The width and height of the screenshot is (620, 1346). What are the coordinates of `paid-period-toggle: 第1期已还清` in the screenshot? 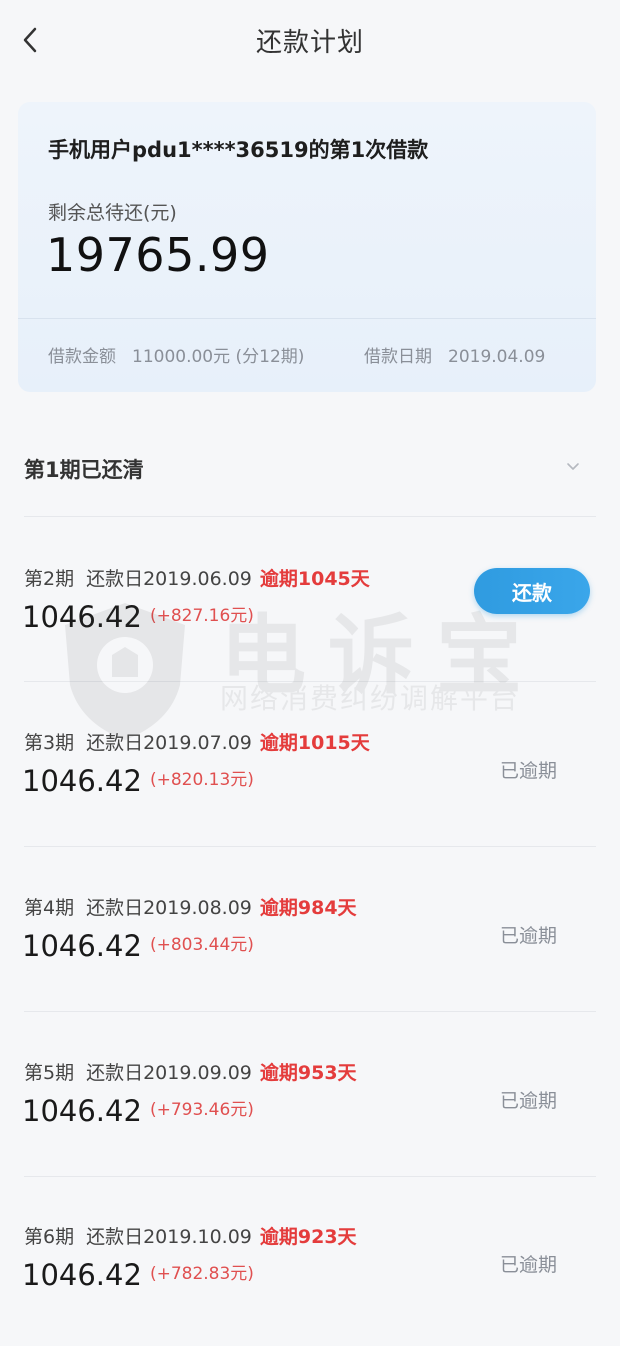 It's located at (310, 472).